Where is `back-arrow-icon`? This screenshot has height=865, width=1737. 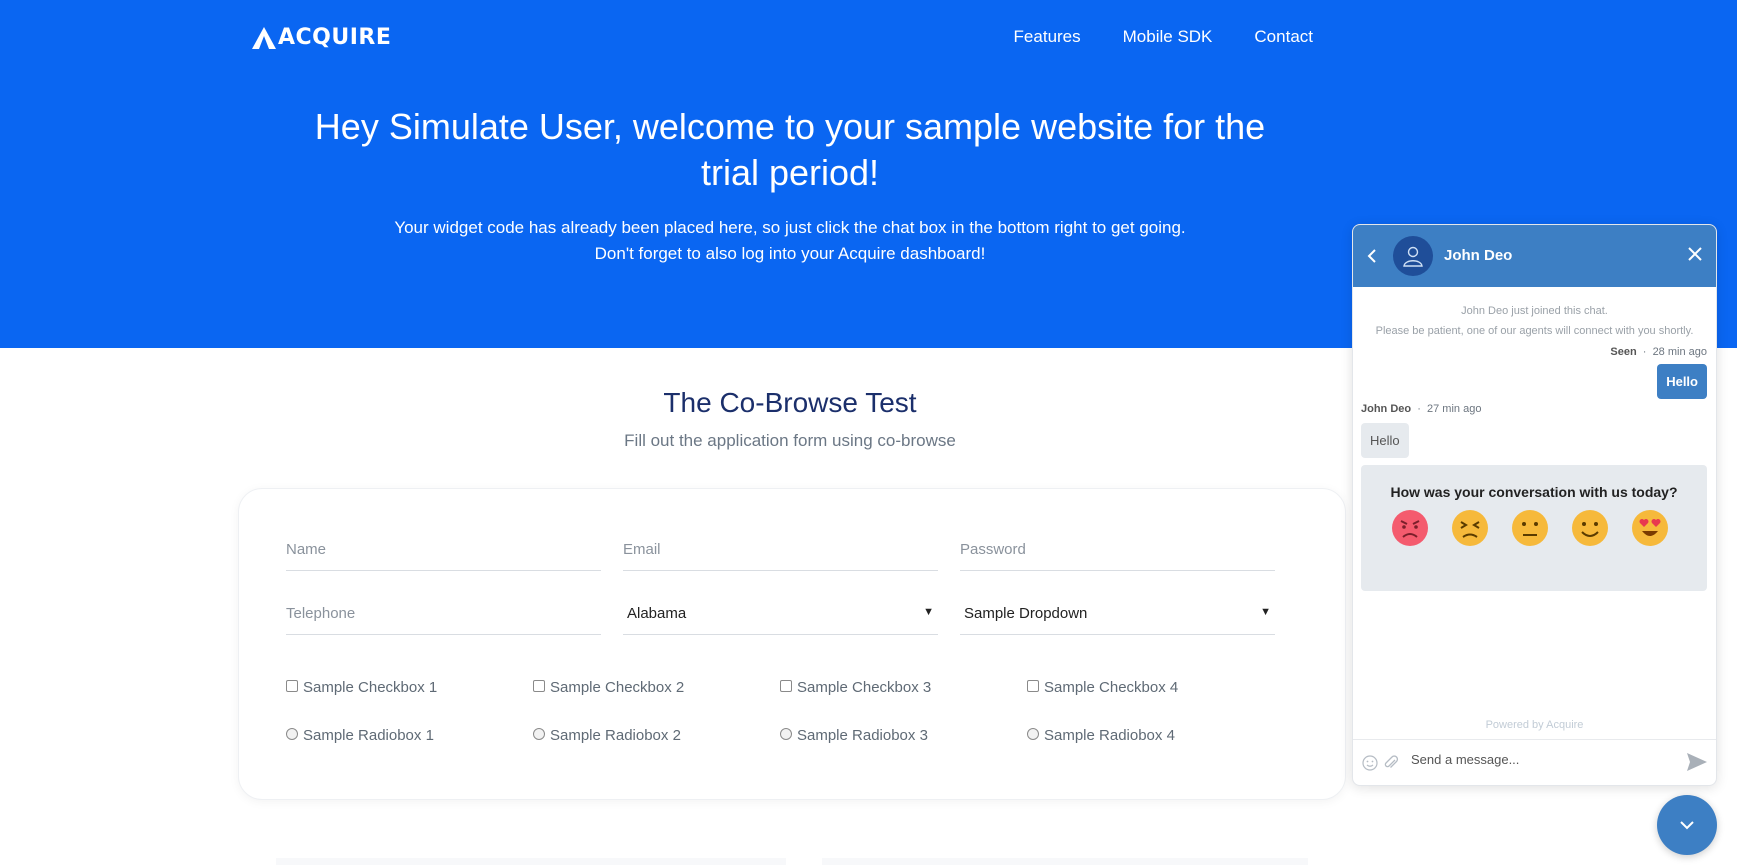
back-arrow-icon is located at coordinates (1372, 257).